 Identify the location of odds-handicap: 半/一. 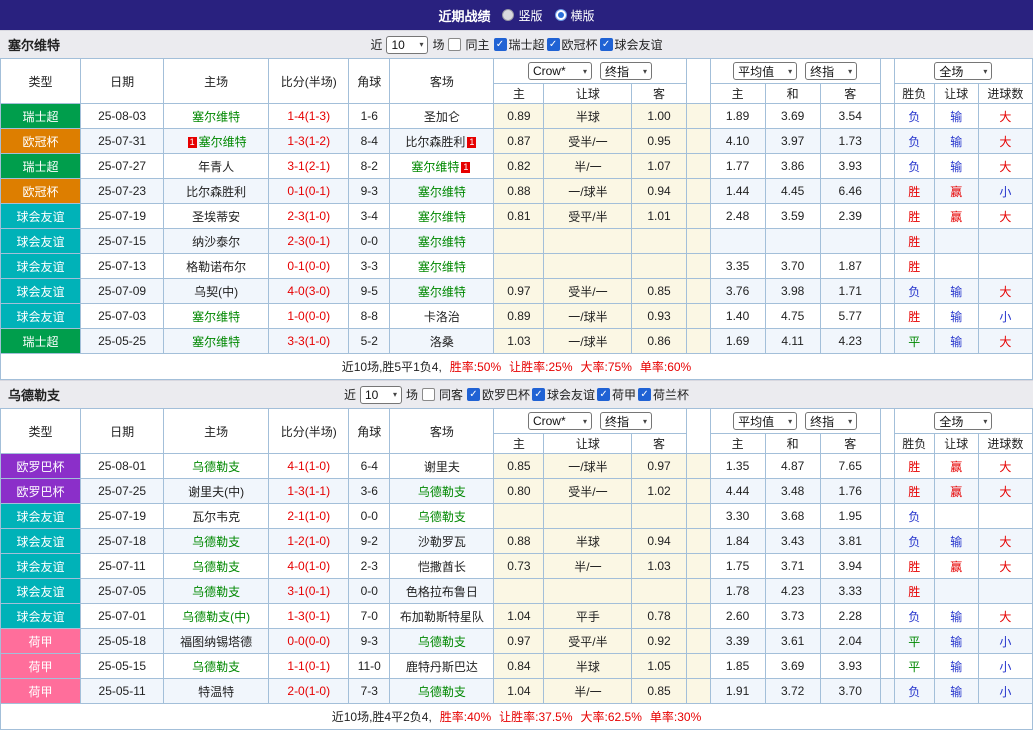
(588, 691).